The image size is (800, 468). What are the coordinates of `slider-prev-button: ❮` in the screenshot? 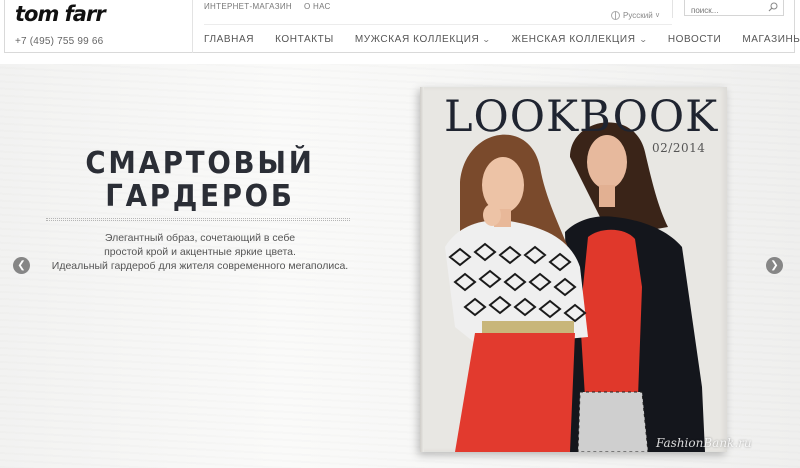 It's located at (21, 265).